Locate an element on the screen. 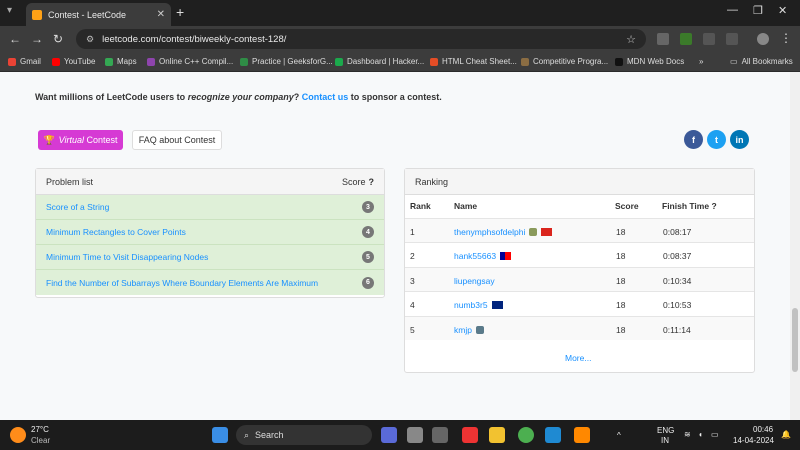  bookmark-star-icon: ☆ is located at coordinates (631, 39).